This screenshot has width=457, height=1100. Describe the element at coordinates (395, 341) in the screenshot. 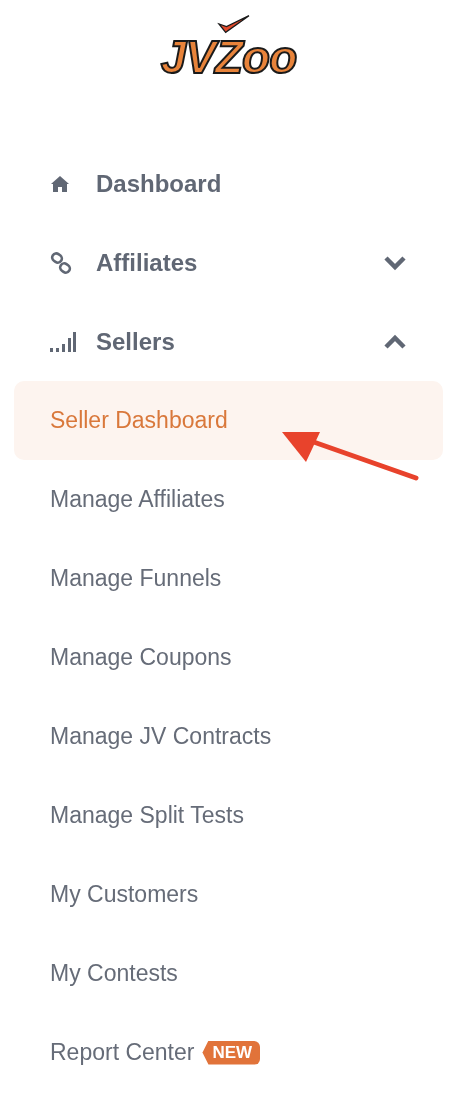

I see `chevron-up-icon` at that location.